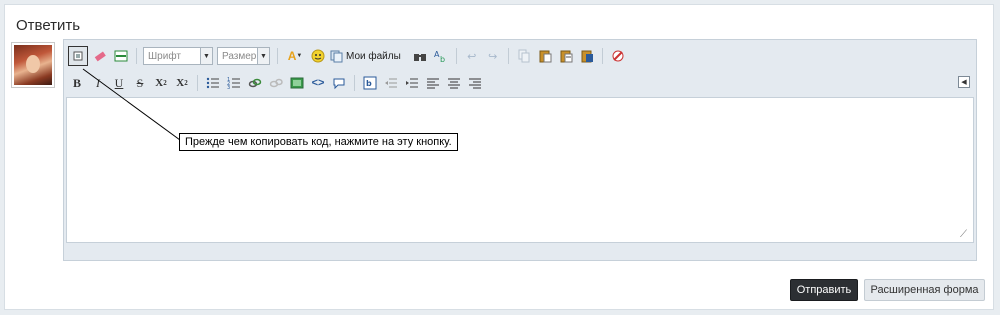 This screenshot has width=1000, height=315. Describe the element at coordinates (228, 87) in the screenshot. I see `svg-text: 3` at that location.